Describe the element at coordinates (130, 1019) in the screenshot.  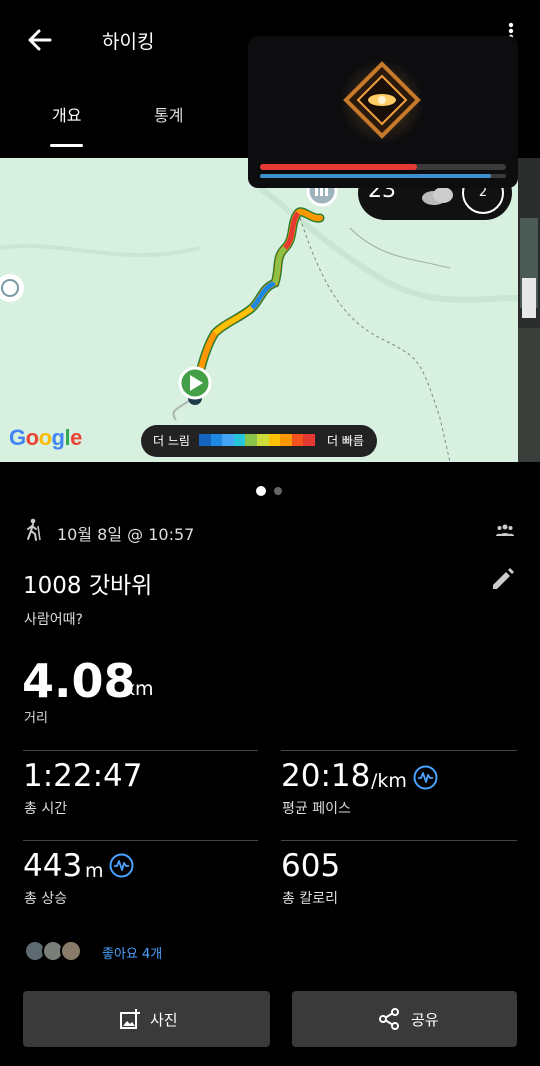
I see `add-photo-icon` at that location.